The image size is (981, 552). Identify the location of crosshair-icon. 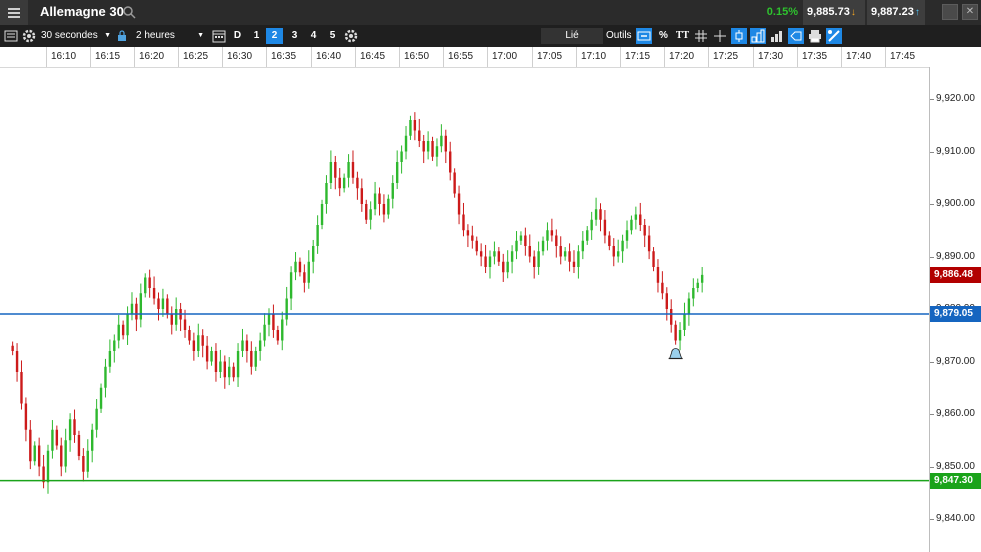
(720, 36).